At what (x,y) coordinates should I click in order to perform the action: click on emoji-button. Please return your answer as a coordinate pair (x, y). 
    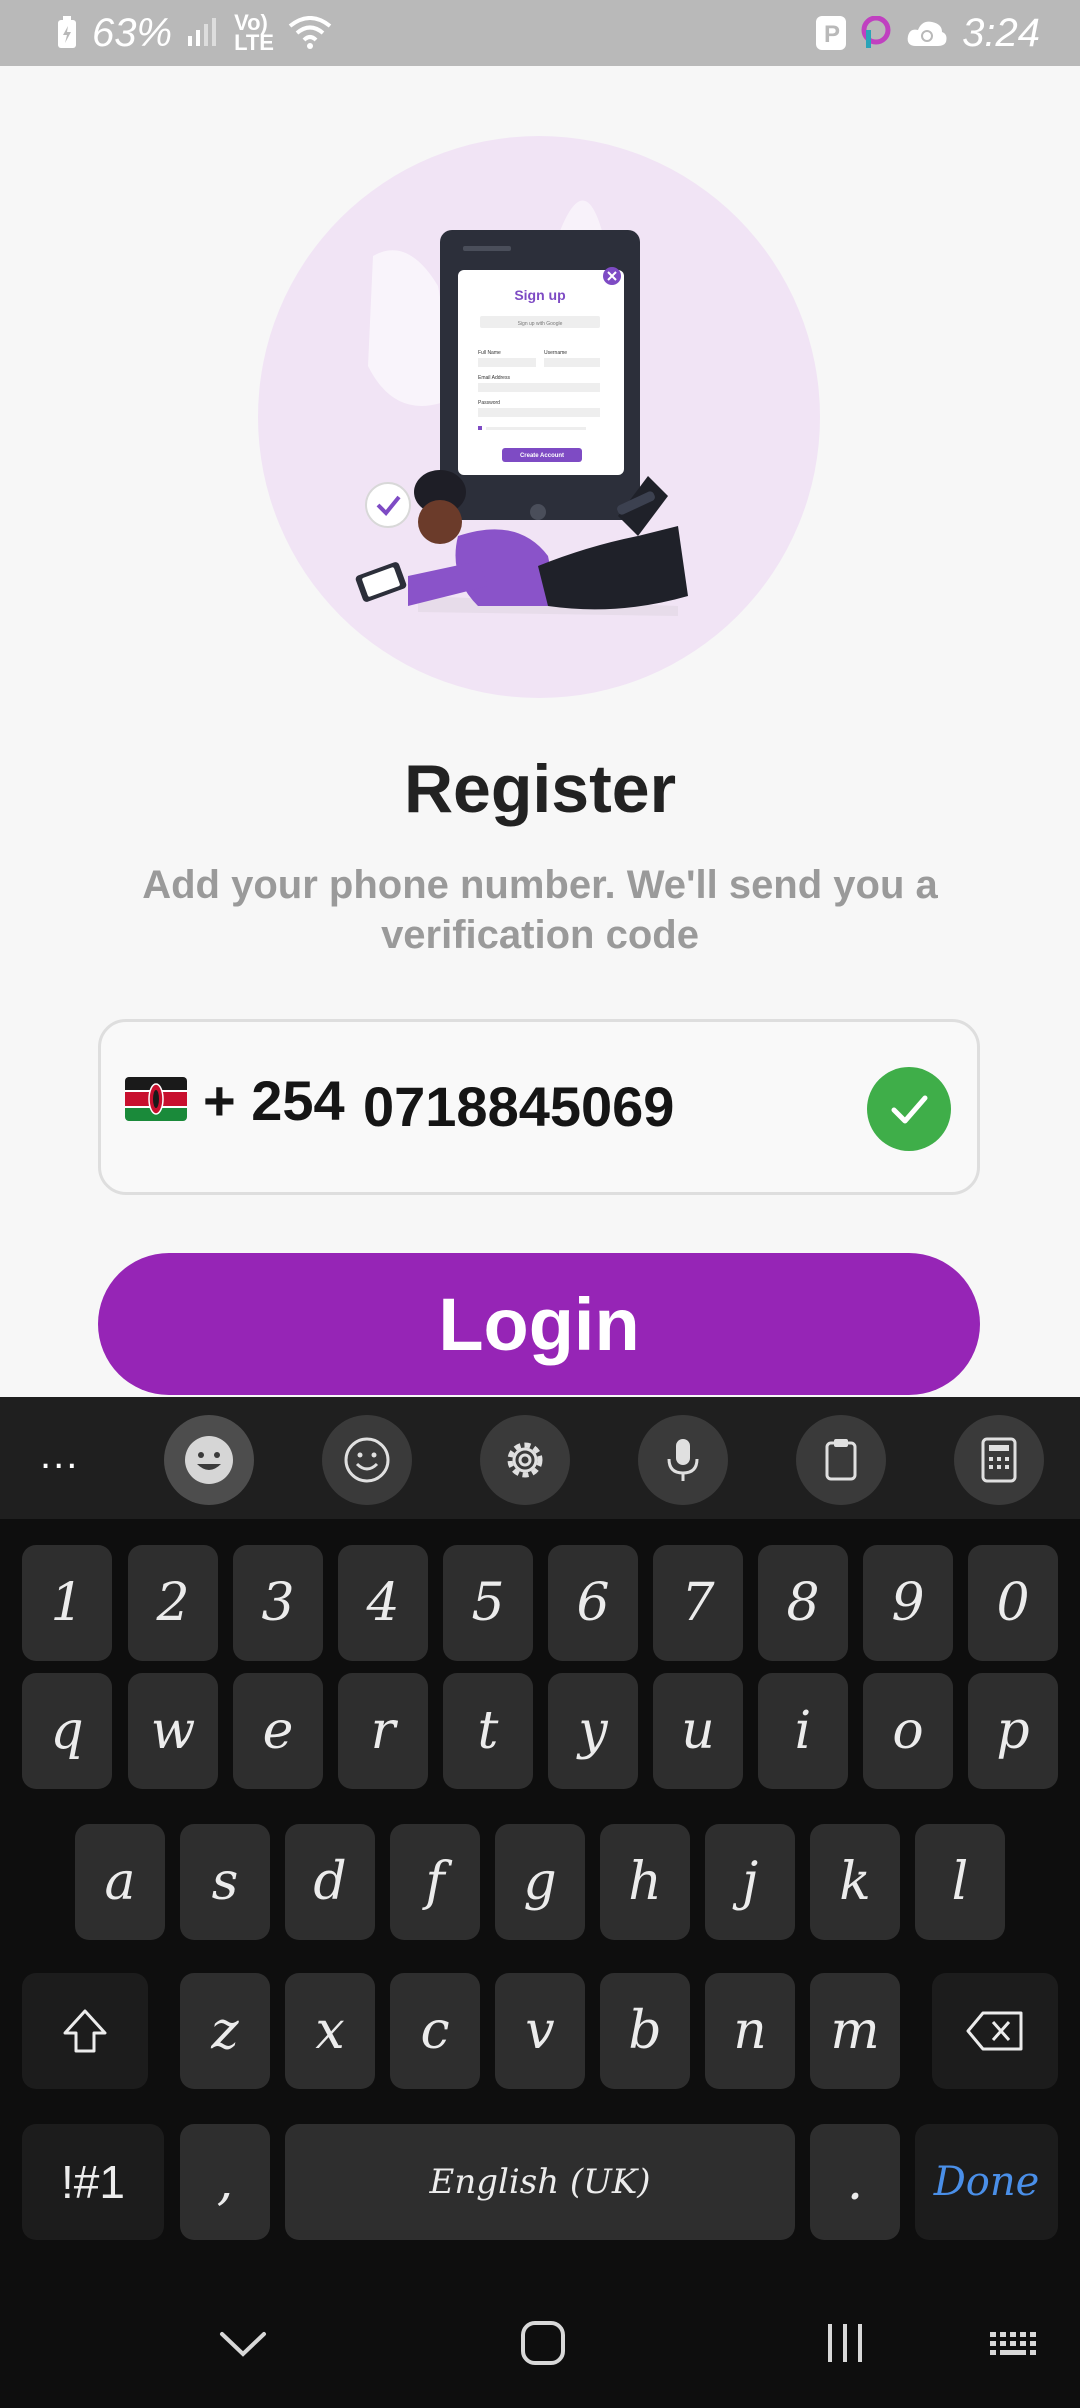
    Looking at the image, I should click on (367, 1460).